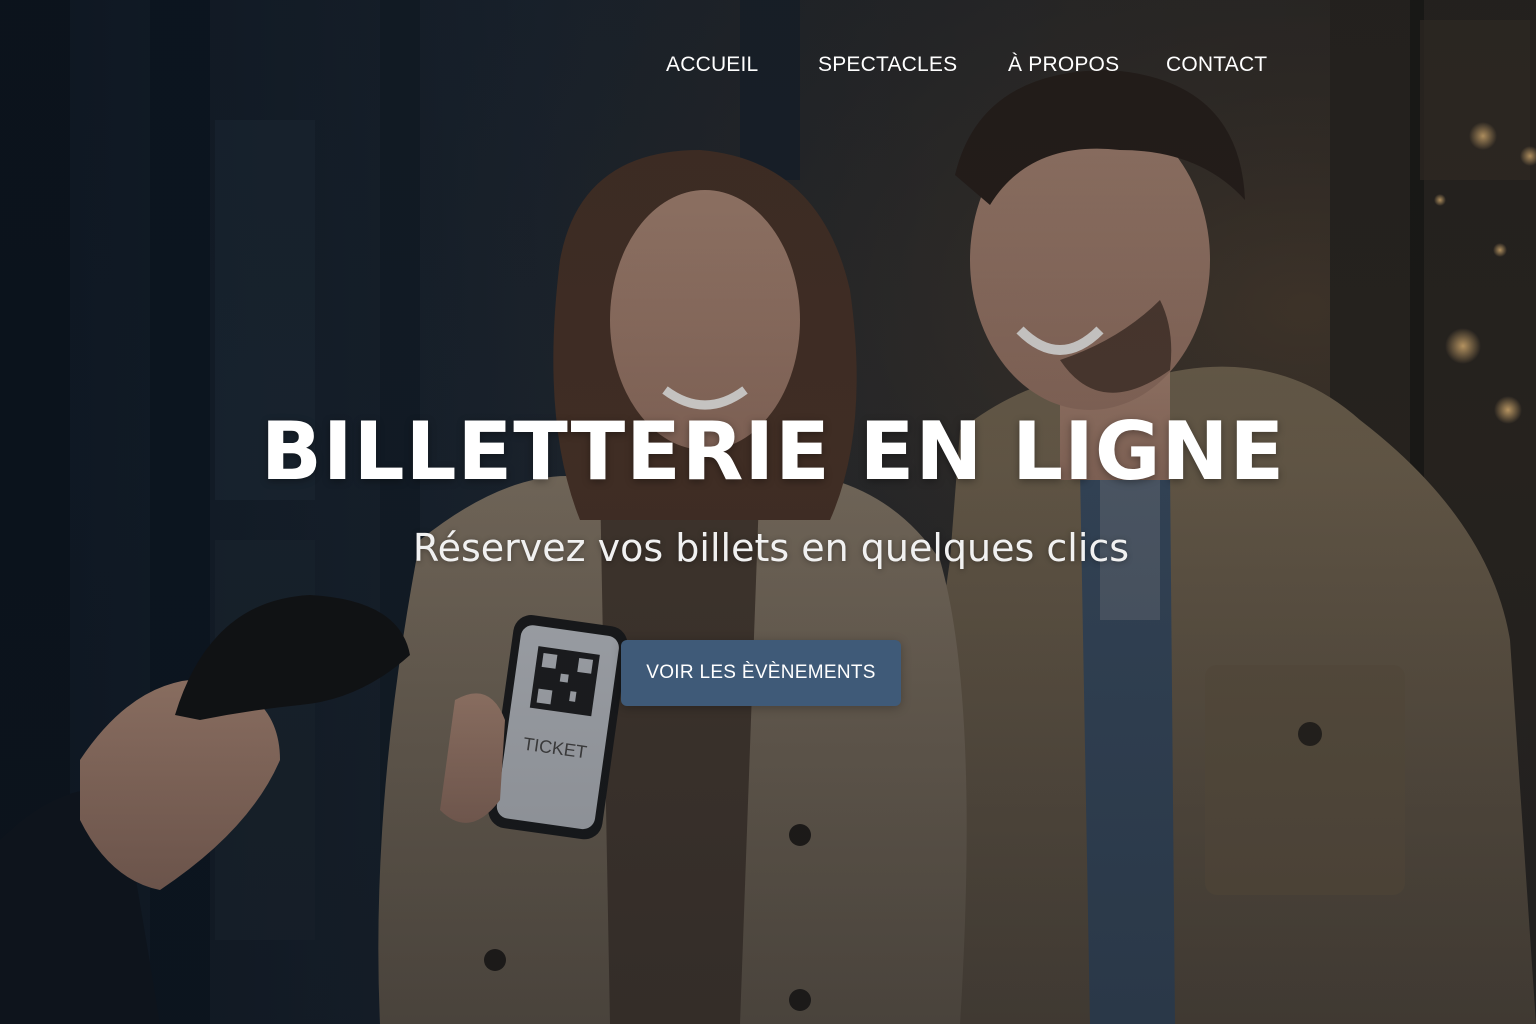  I want to click on hero-title: BILLETTERIE EN LIGNE, so click(773, 451).